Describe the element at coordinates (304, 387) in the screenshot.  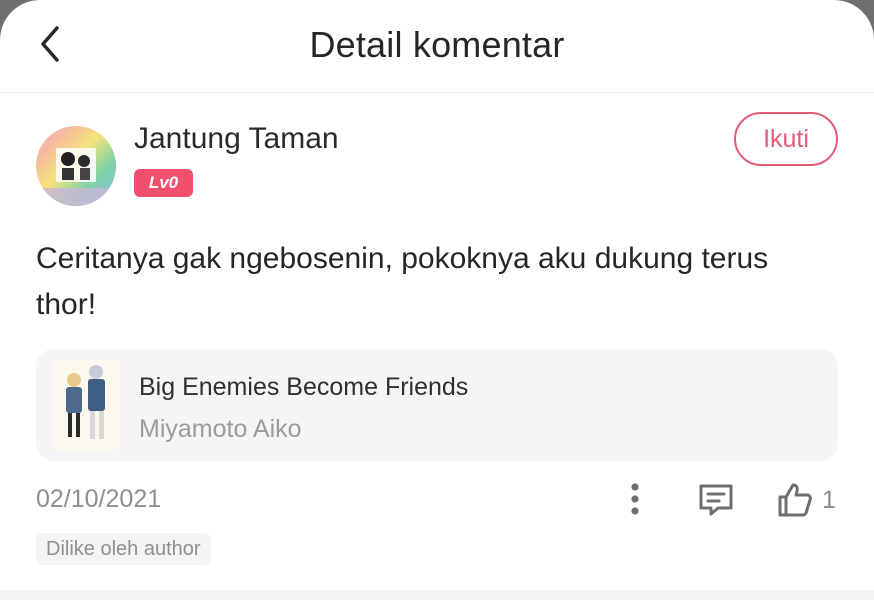
I see `book-title: Big Enemies Become Friends` at that location.